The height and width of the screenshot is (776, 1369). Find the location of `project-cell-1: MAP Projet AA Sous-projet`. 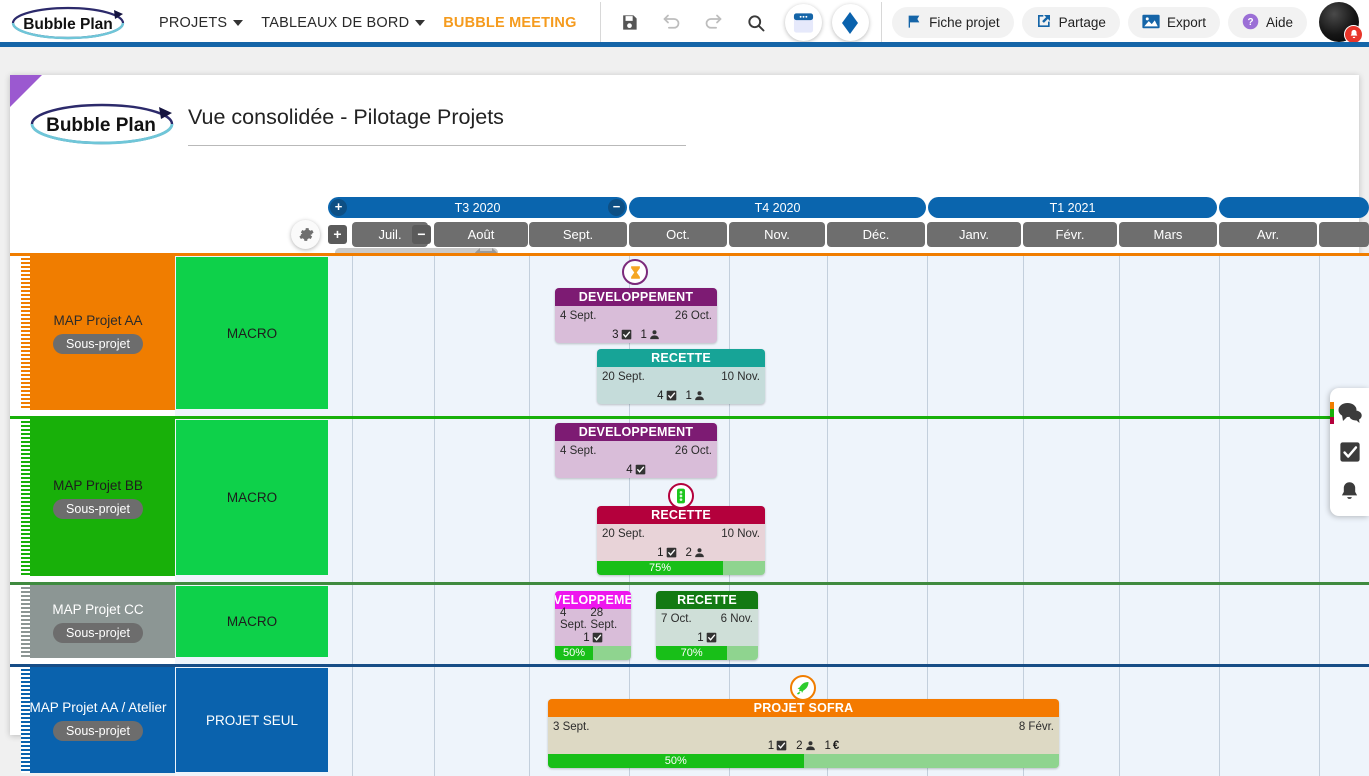

project-cell-1: MAP Projet AA Sous-projet is located at coordinates (98, 333).